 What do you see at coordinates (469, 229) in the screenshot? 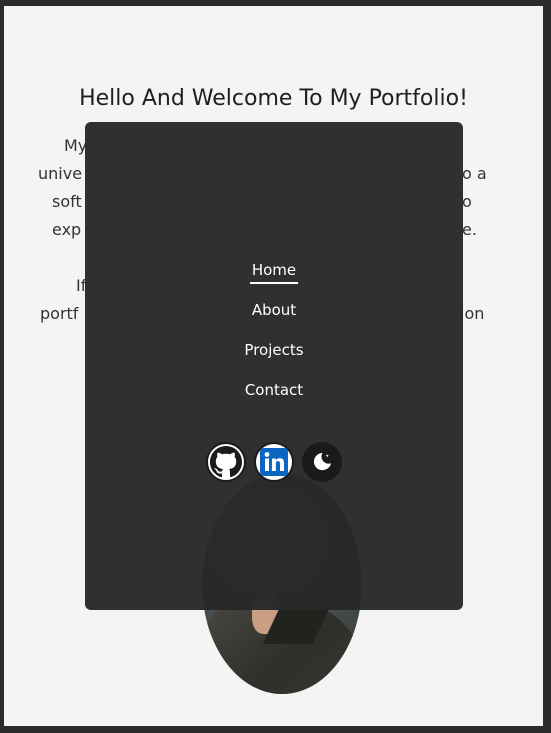
I see `intro-line-right: e.` at bounding box center [469, 229].